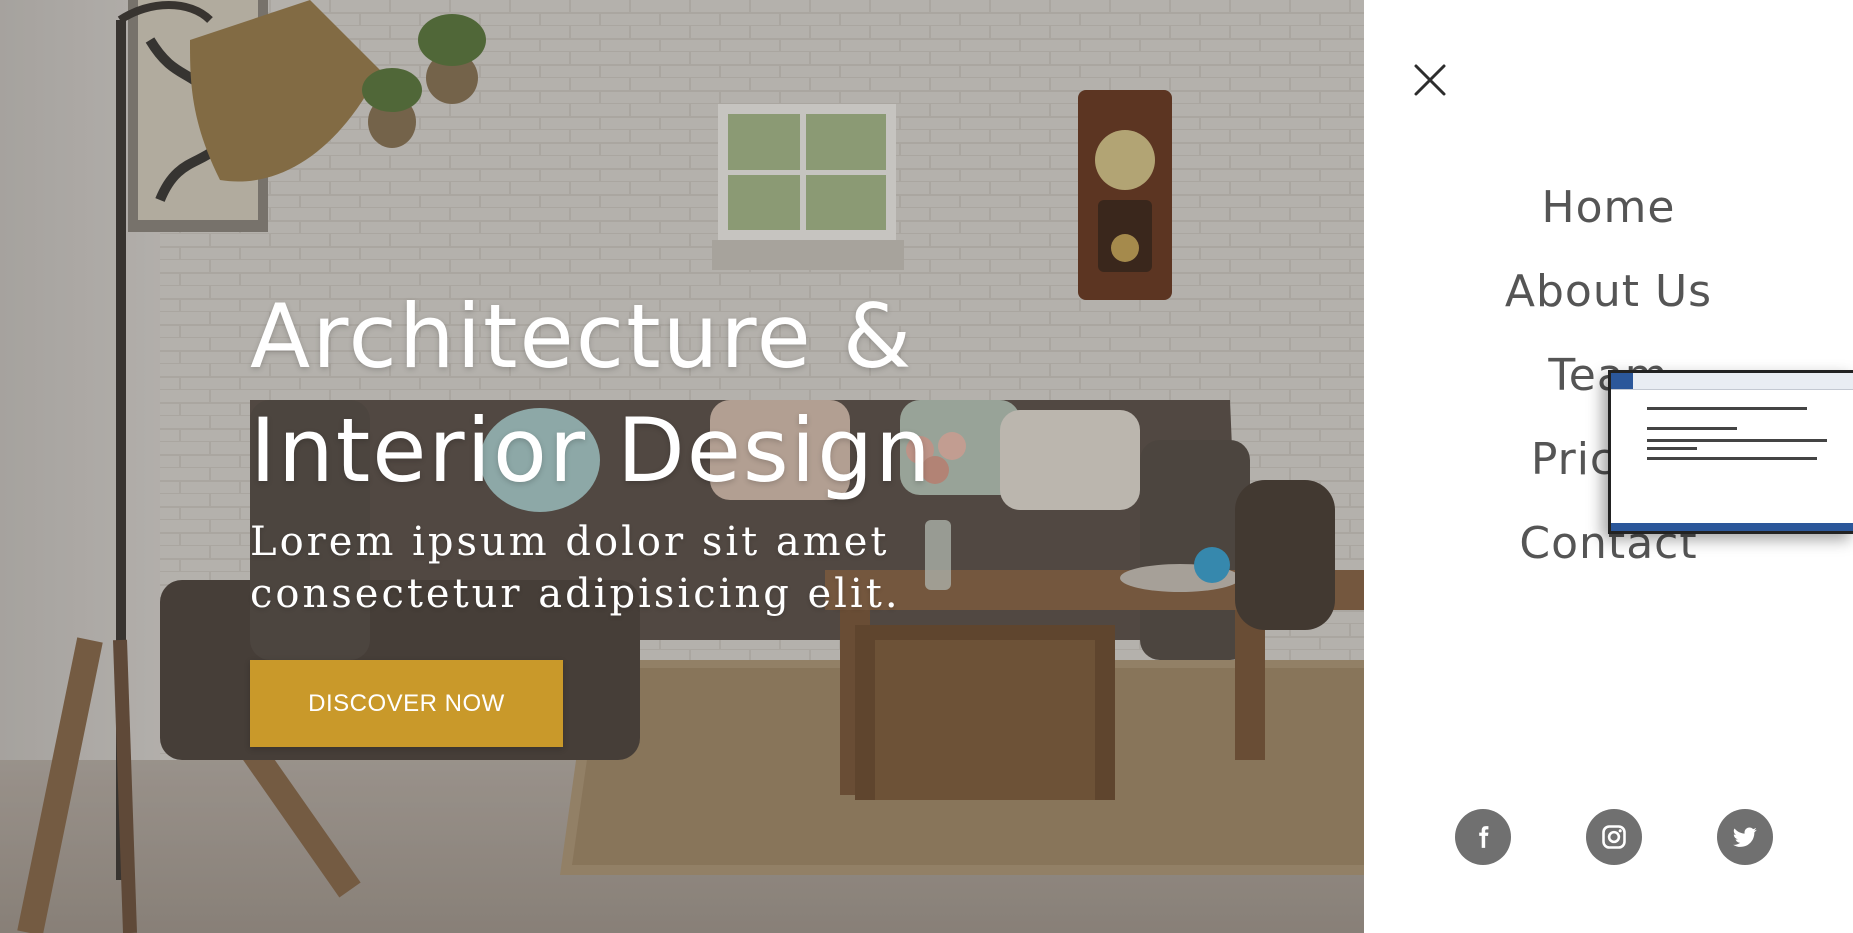 This screenshot has width=1853, height=933. What do you see at coordinates (406, 703) in the screenshot?
I see `discover-now-button: DISCOVER NOW` at bounding box center [406, 703].